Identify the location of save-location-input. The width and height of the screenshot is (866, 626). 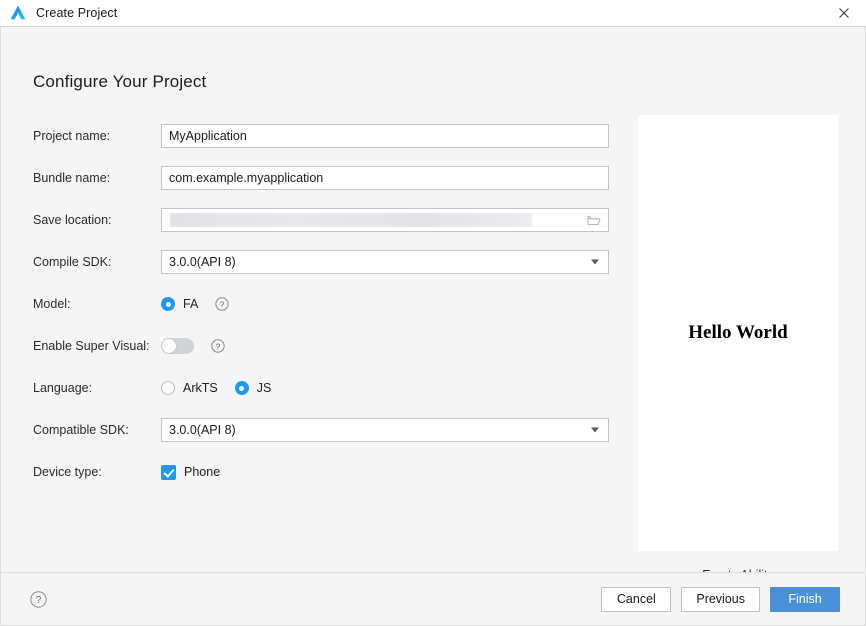
(385, 220).